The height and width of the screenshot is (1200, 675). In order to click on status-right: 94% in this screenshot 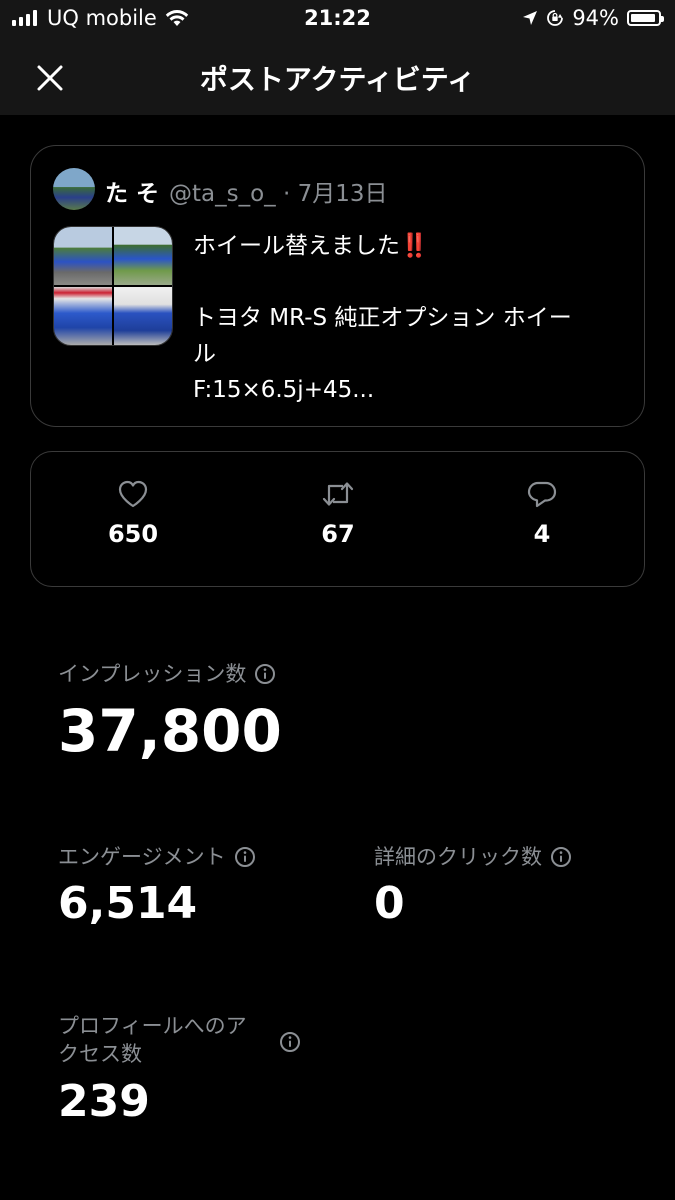, I will do `click(593, 18)`.